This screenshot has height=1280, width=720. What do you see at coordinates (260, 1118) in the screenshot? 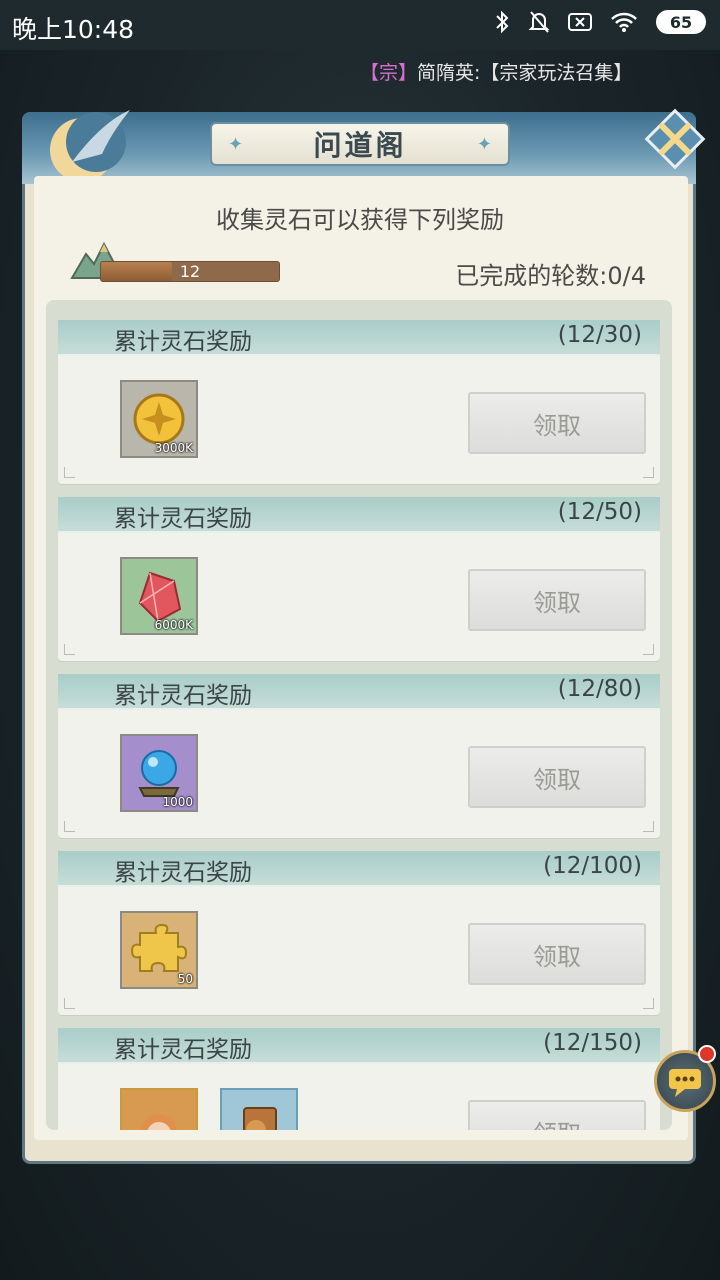
I see `book-item-icon` at bounding box center [260, 1118].